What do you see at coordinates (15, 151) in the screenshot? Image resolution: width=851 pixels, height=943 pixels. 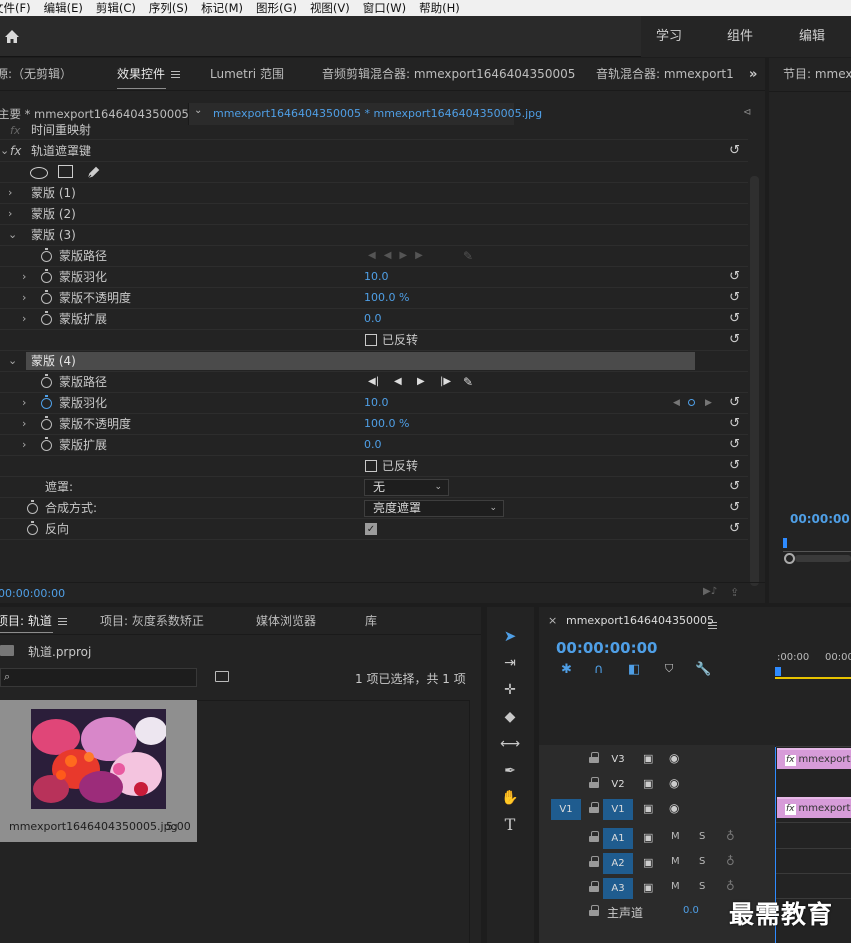 I see `fx-toggle-icon: fx` at bounding box center [15, 151].